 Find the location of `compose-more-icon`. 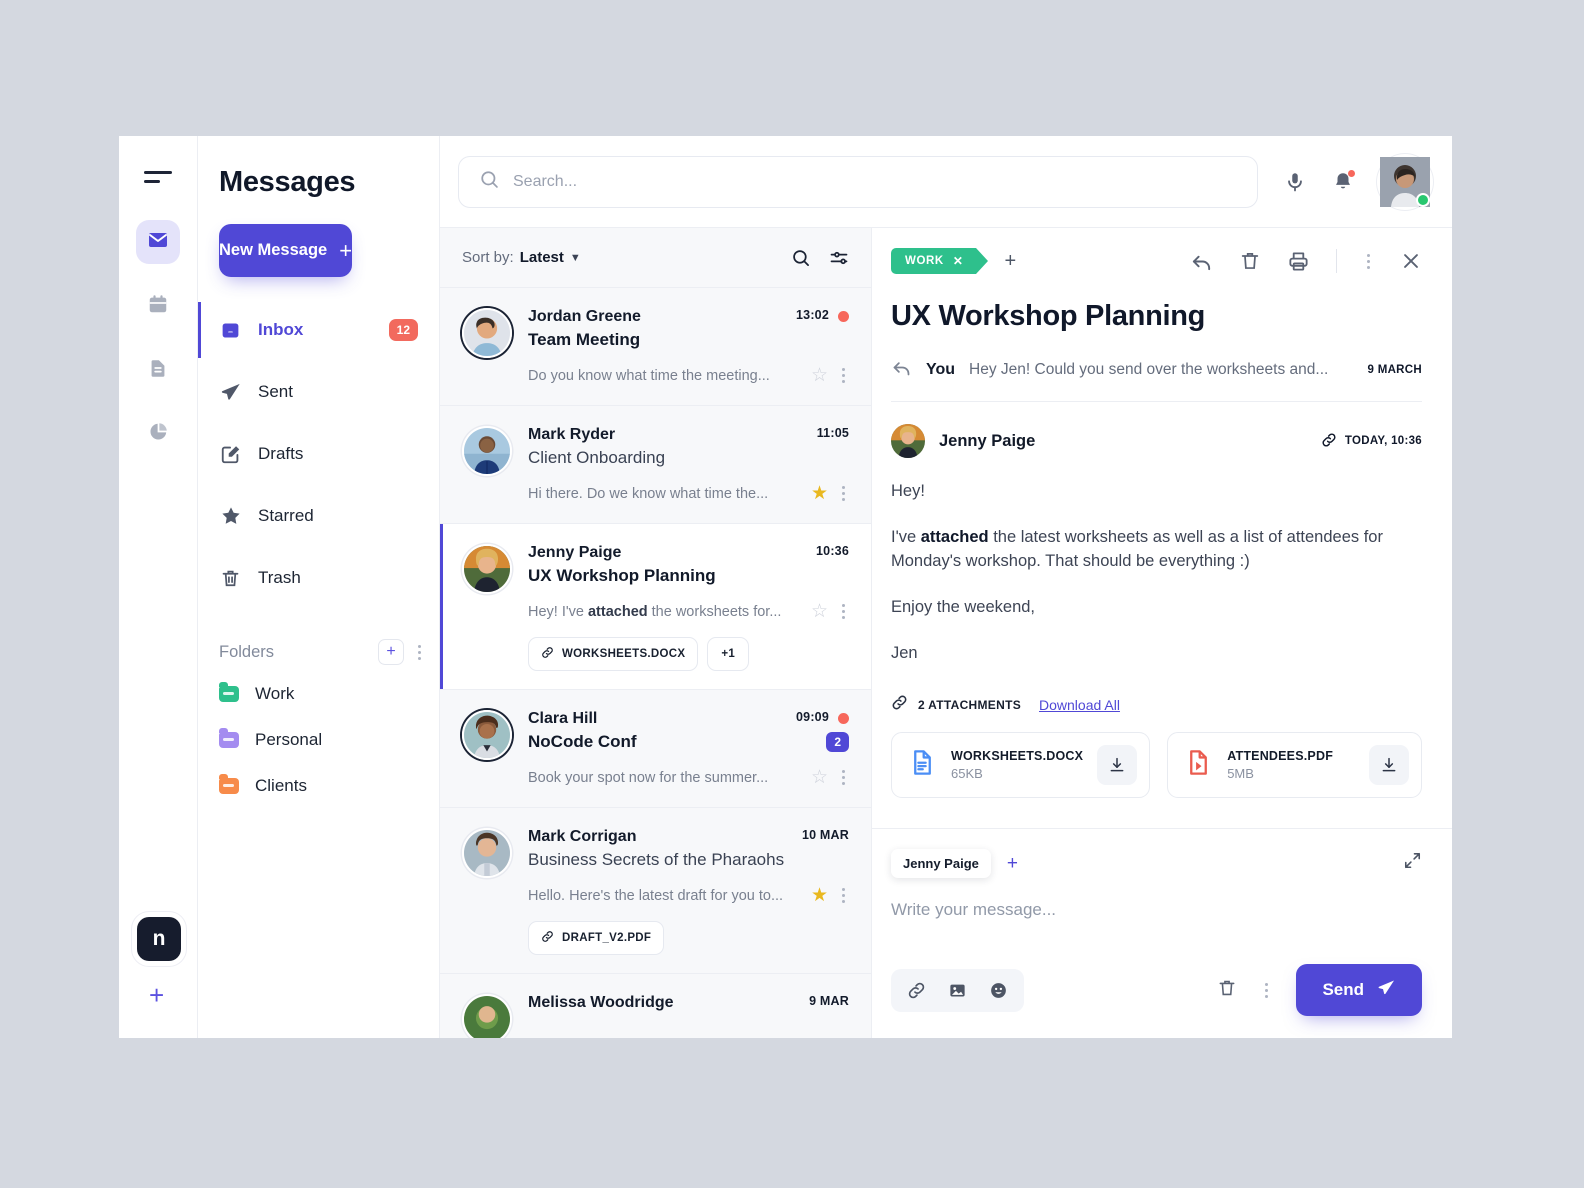

compose-more-icon is located at coordinates (1266, 990).